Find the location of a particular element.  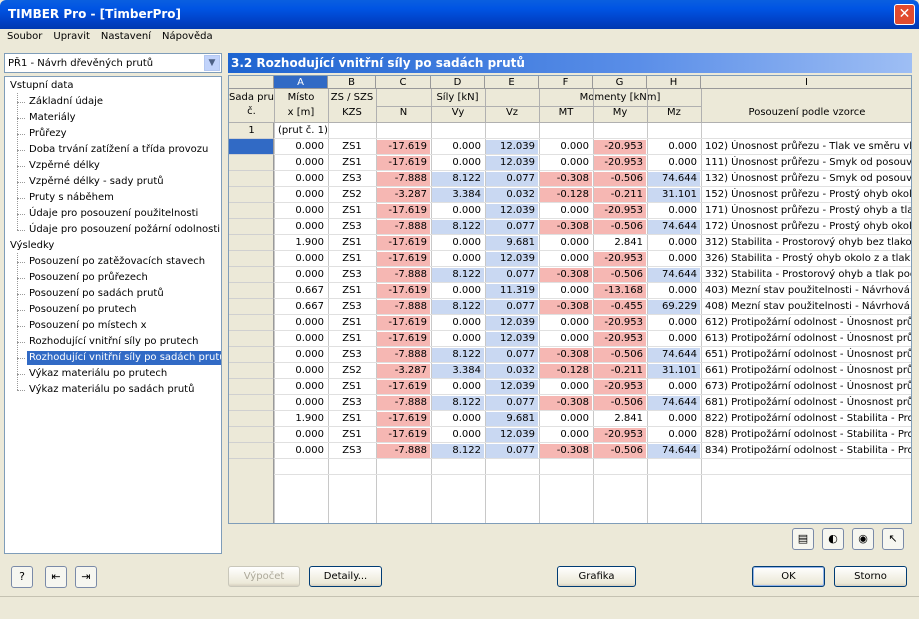

tree-item: Výsledky is located at coordinates (32, 246).